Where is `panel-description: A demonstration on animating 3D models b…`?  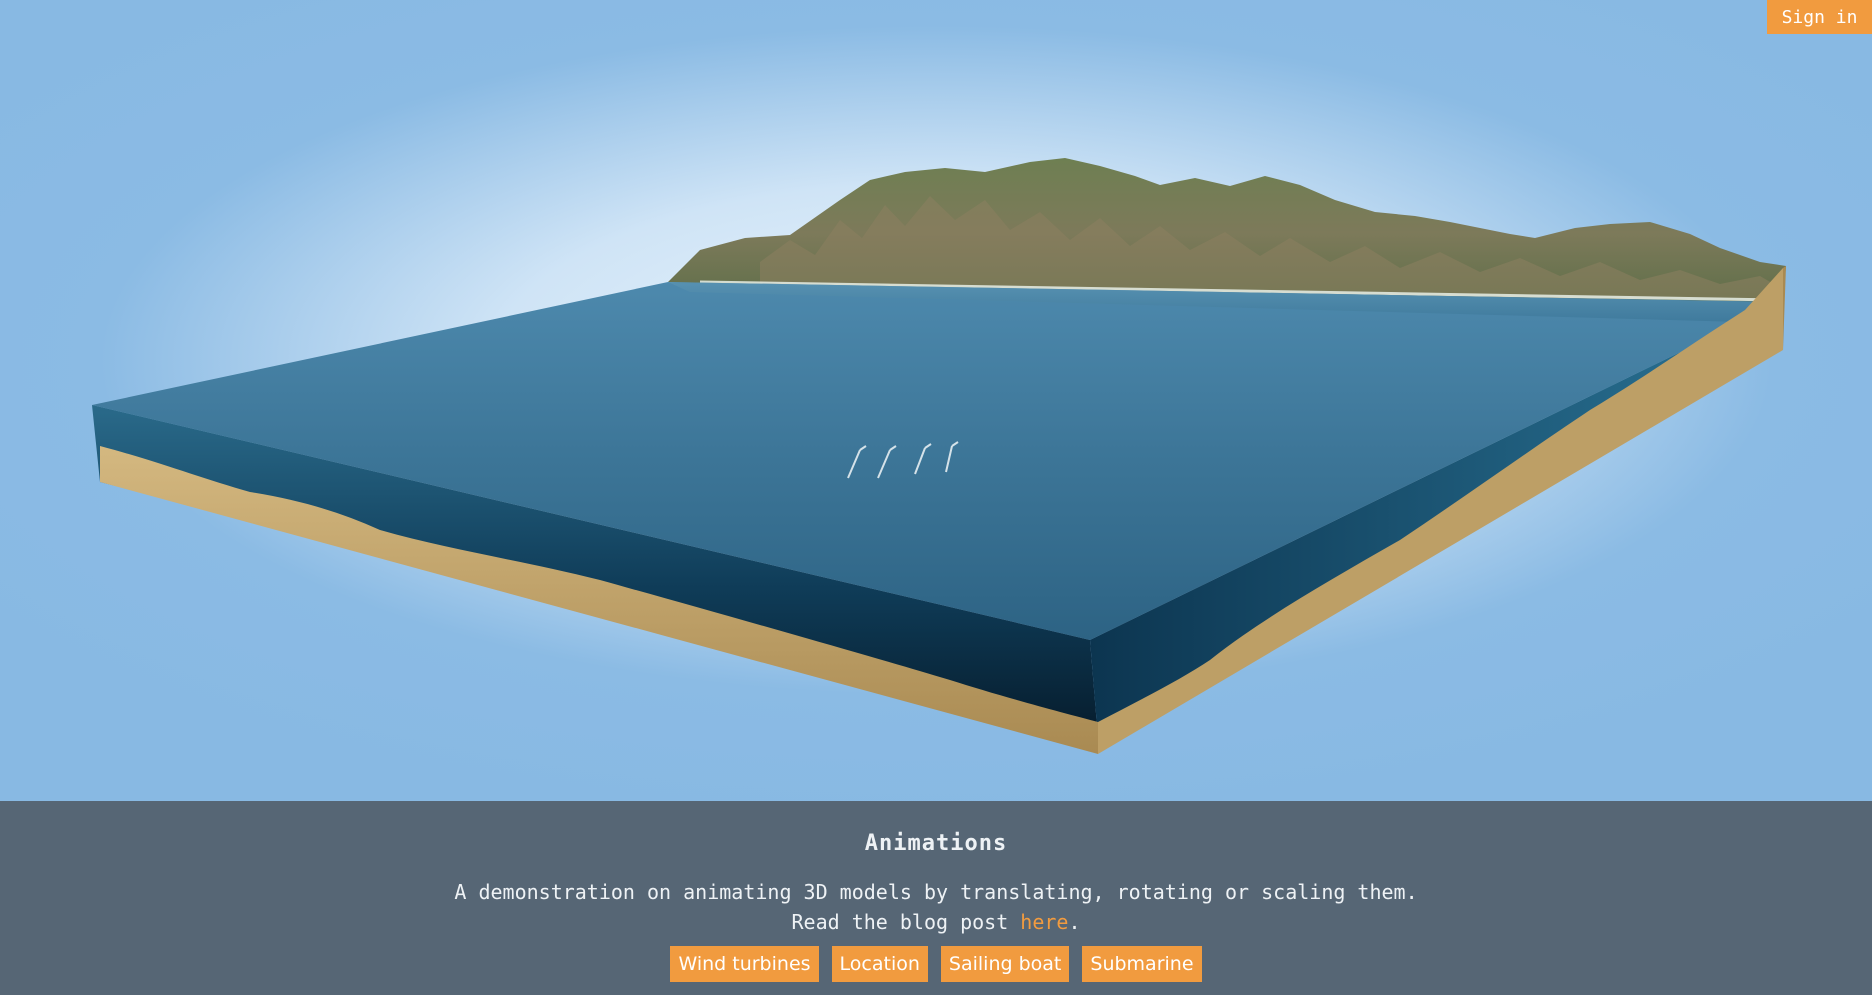 panel-description: A demonstration on animating 3D models b… is located at coordinates (936, 907).